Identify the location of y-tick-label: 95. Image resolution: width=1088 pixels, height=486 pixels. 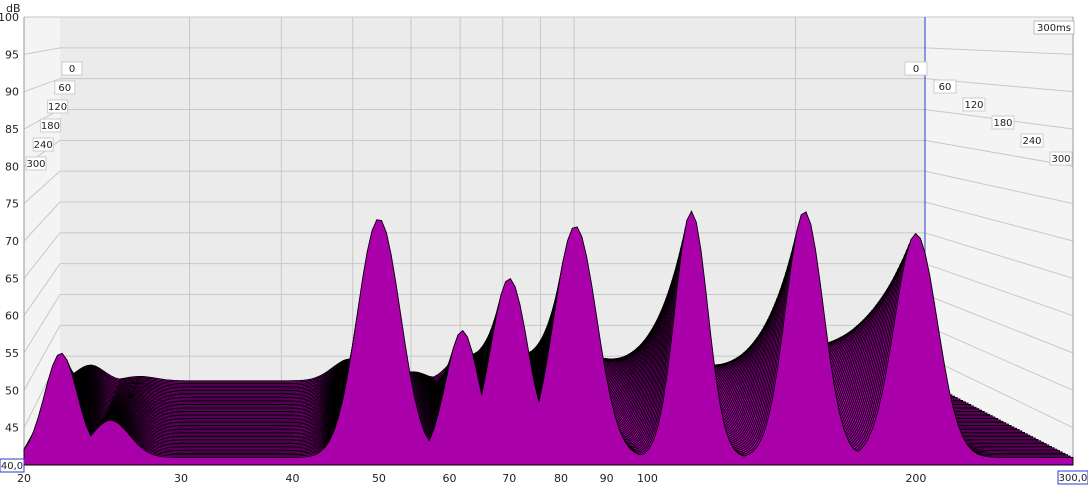
(12, 54).